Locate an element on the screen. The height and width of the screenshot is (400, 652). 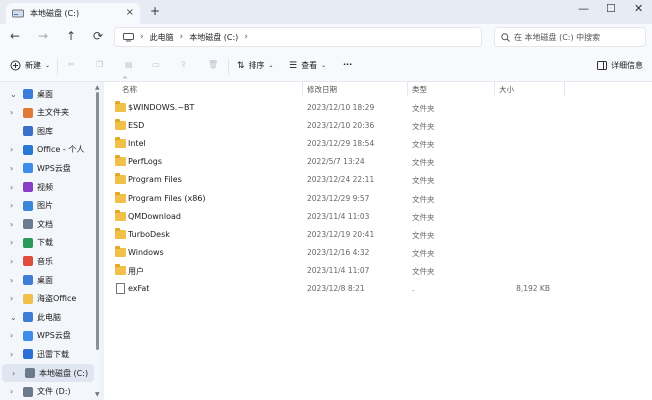
tab-local-disk: 本地磁盘 (C:) × is located at coordinates (73, 13).